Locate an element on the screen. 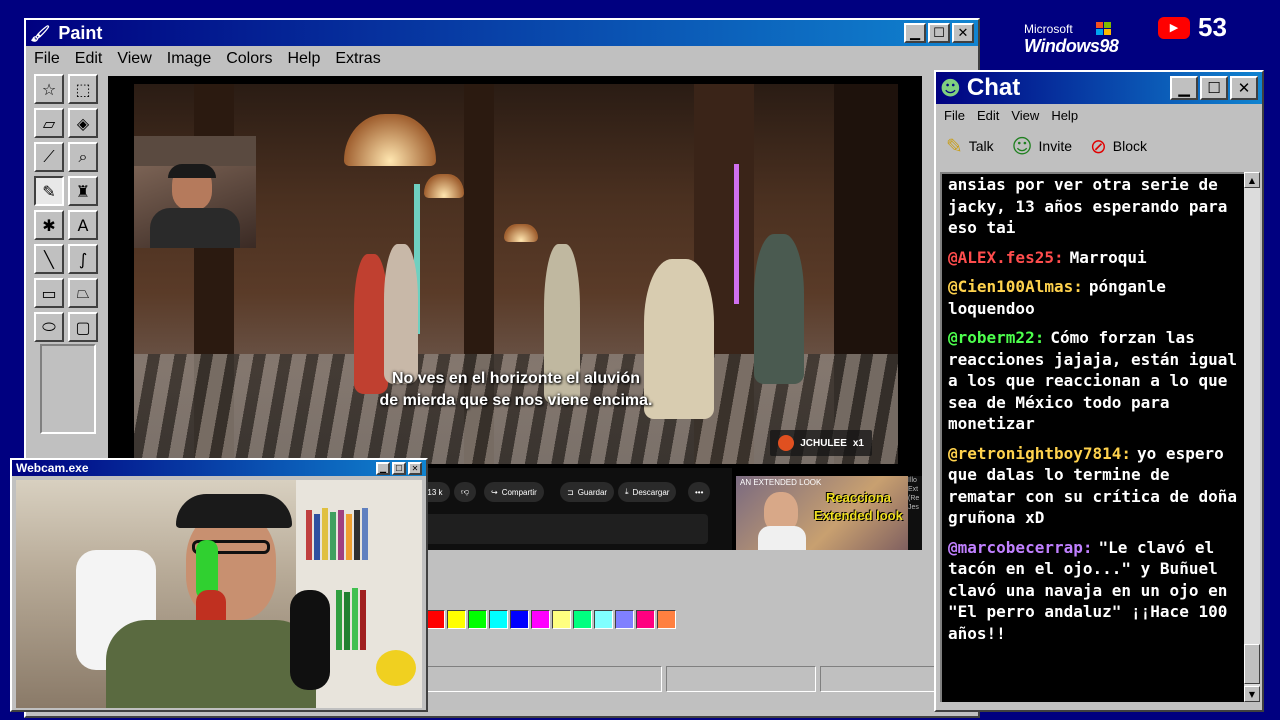 The width and height of the screenshot is (1280, 720). menu-colors: Colors is located at coordinates (249, 59).